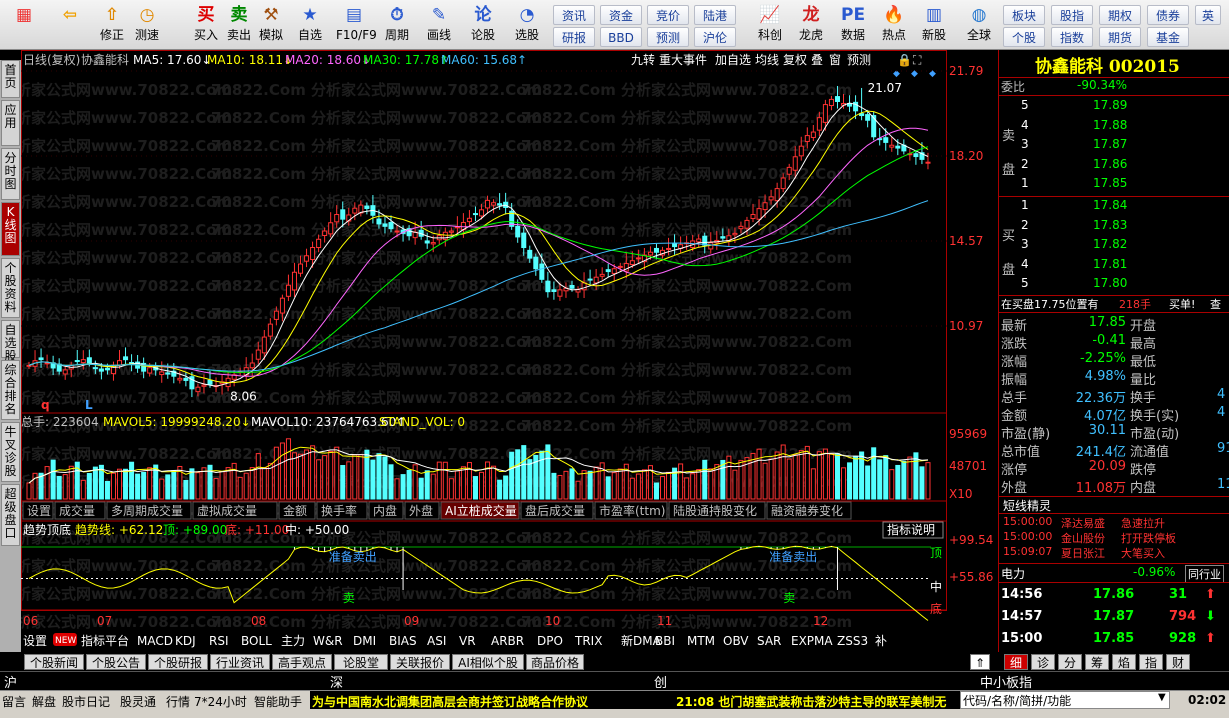 The height and width of the screenshot is (718, 1229). Describe the element at coordinates (112, 26) in the screenshot. I see `toolbar-correct-button: ⇧ 修正` at that location.